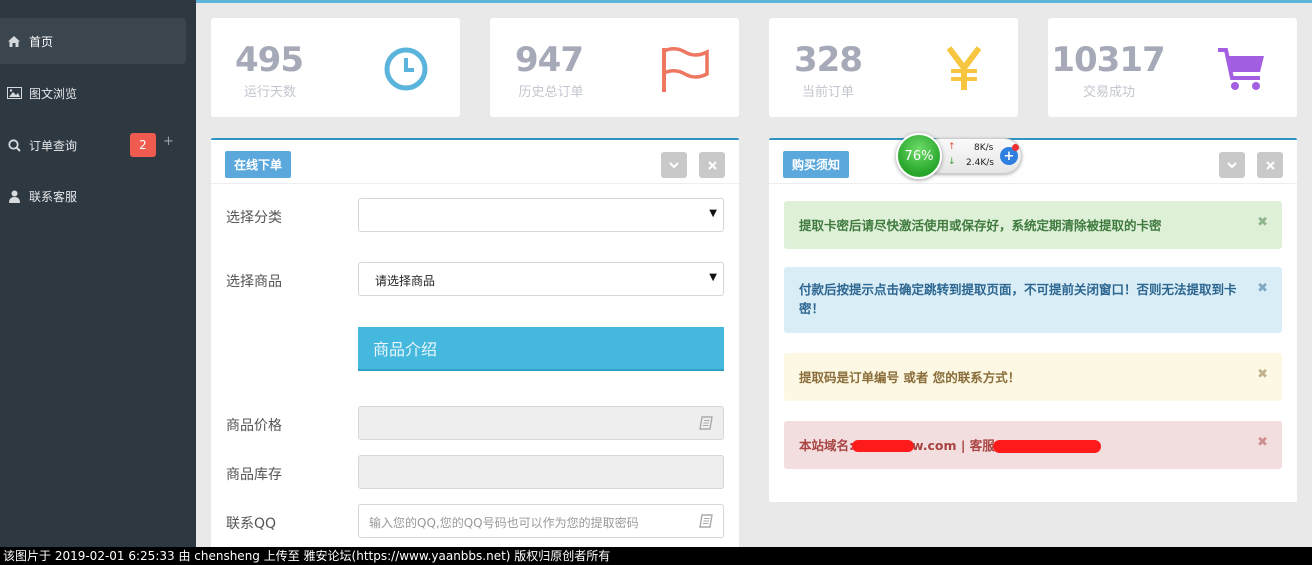 This screenshot has height=565, width=1312. What do you see at coordinates (827, 92) in the screenshot?
I see `stat-label: 当前订单` at bounding box center [827, 92].